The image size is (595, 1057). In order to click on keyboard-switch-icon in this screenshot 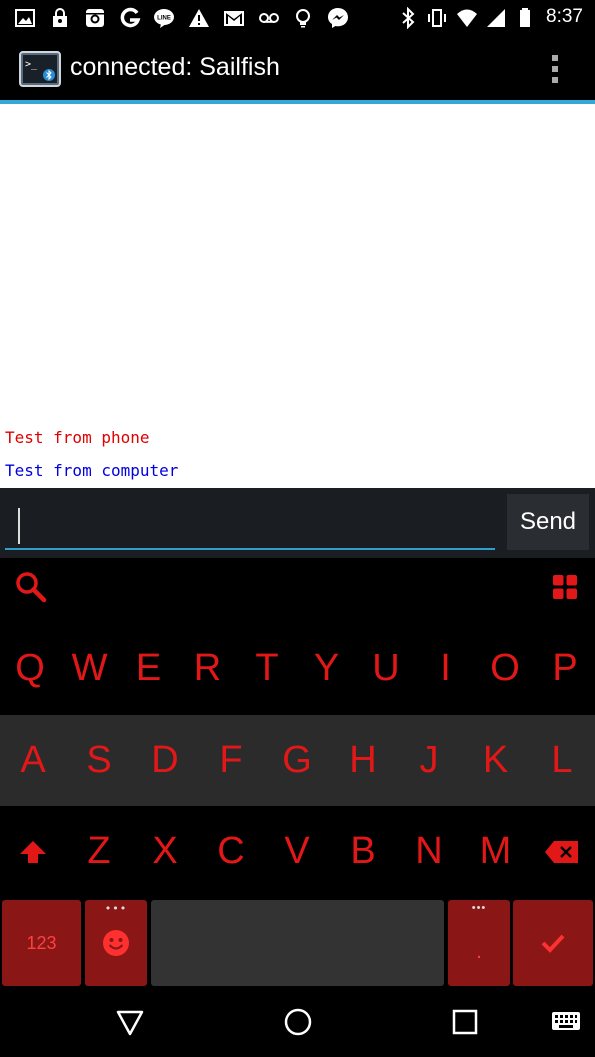, I will do `click(566, 1022)`.